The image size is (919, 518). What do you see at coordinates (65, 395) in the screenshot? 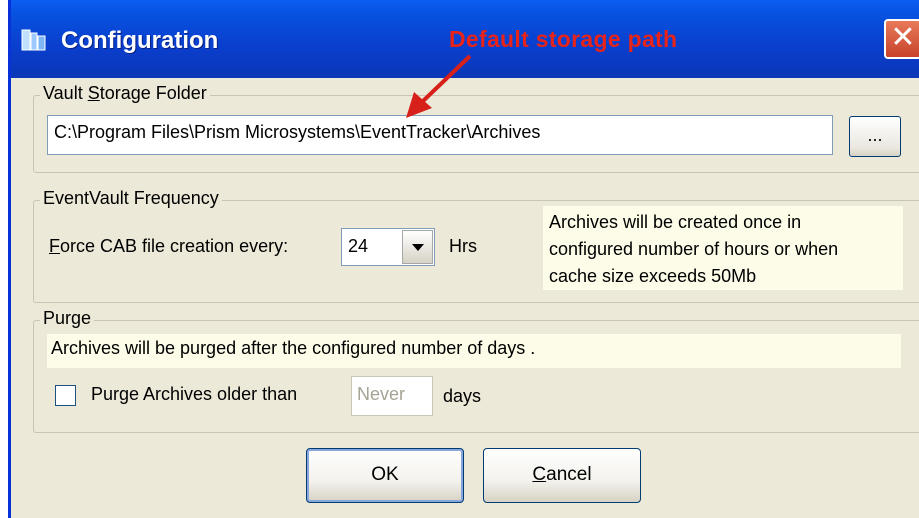
I see `purge-checkbox` at bounding box center [65, 395].